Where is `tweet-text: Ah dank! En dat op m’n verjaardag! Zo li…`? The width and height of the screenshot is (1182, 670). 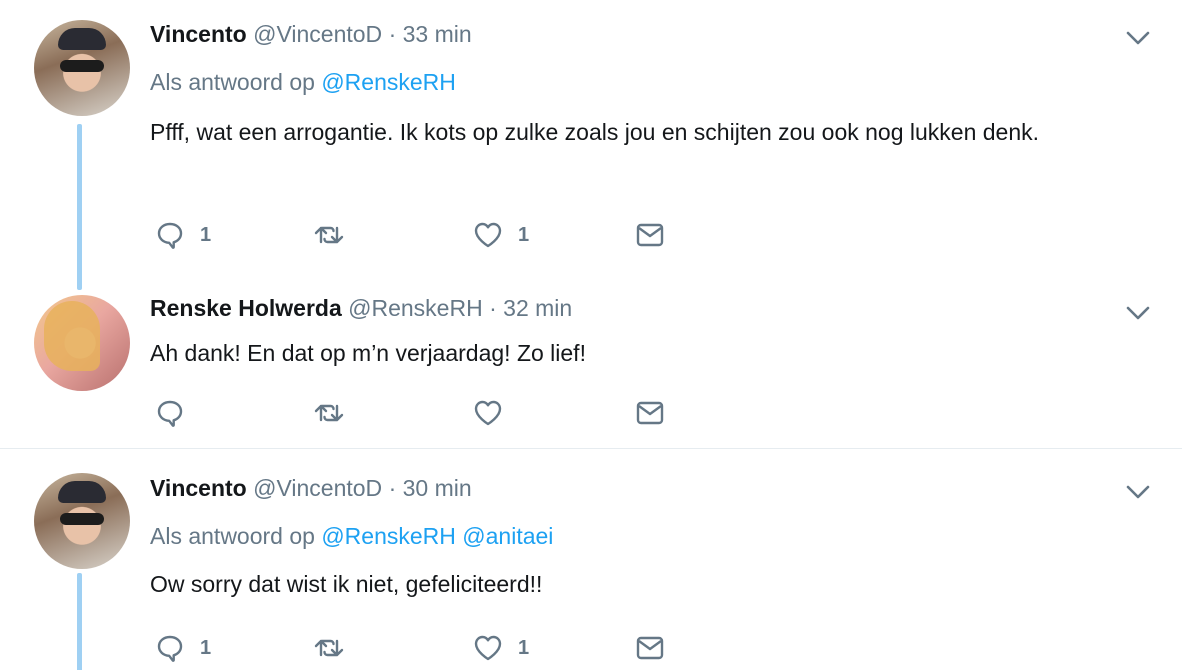 tweet-text: Ah dank! En dat op m’n verjaardag! Zo li… is located at coordinates (368, 353).